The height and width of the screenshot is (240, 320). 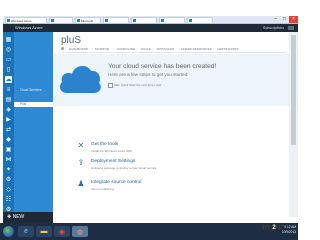 What do you see at coordinates (293, 19) in the screenshot?
I see `close-icon: ×` at bounding box center [293, 19].